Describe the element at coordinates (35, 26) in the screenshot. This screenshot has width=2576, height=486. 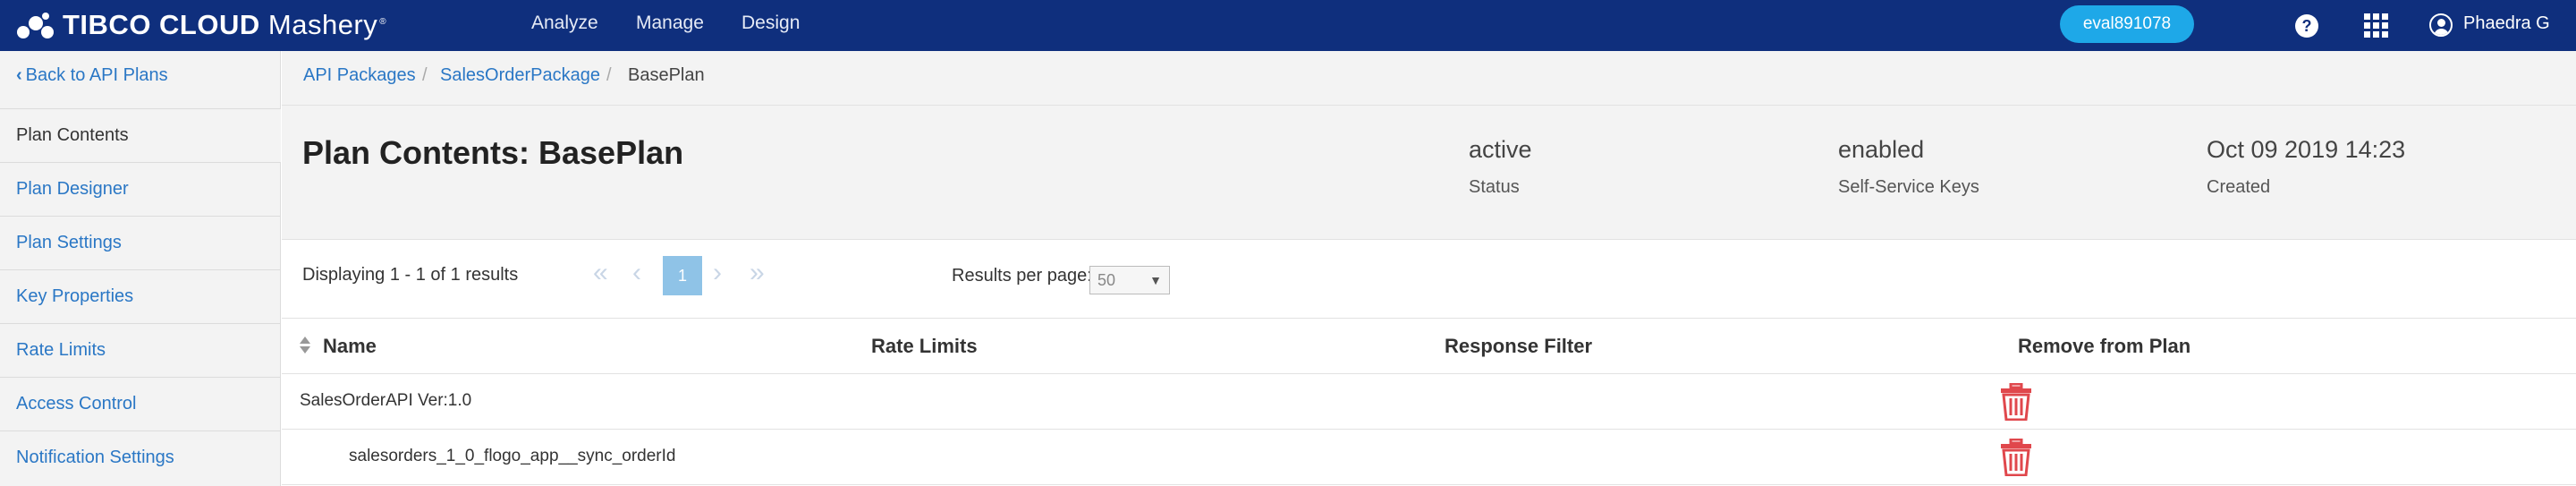
I see `tibco-logo-icon` at that location.